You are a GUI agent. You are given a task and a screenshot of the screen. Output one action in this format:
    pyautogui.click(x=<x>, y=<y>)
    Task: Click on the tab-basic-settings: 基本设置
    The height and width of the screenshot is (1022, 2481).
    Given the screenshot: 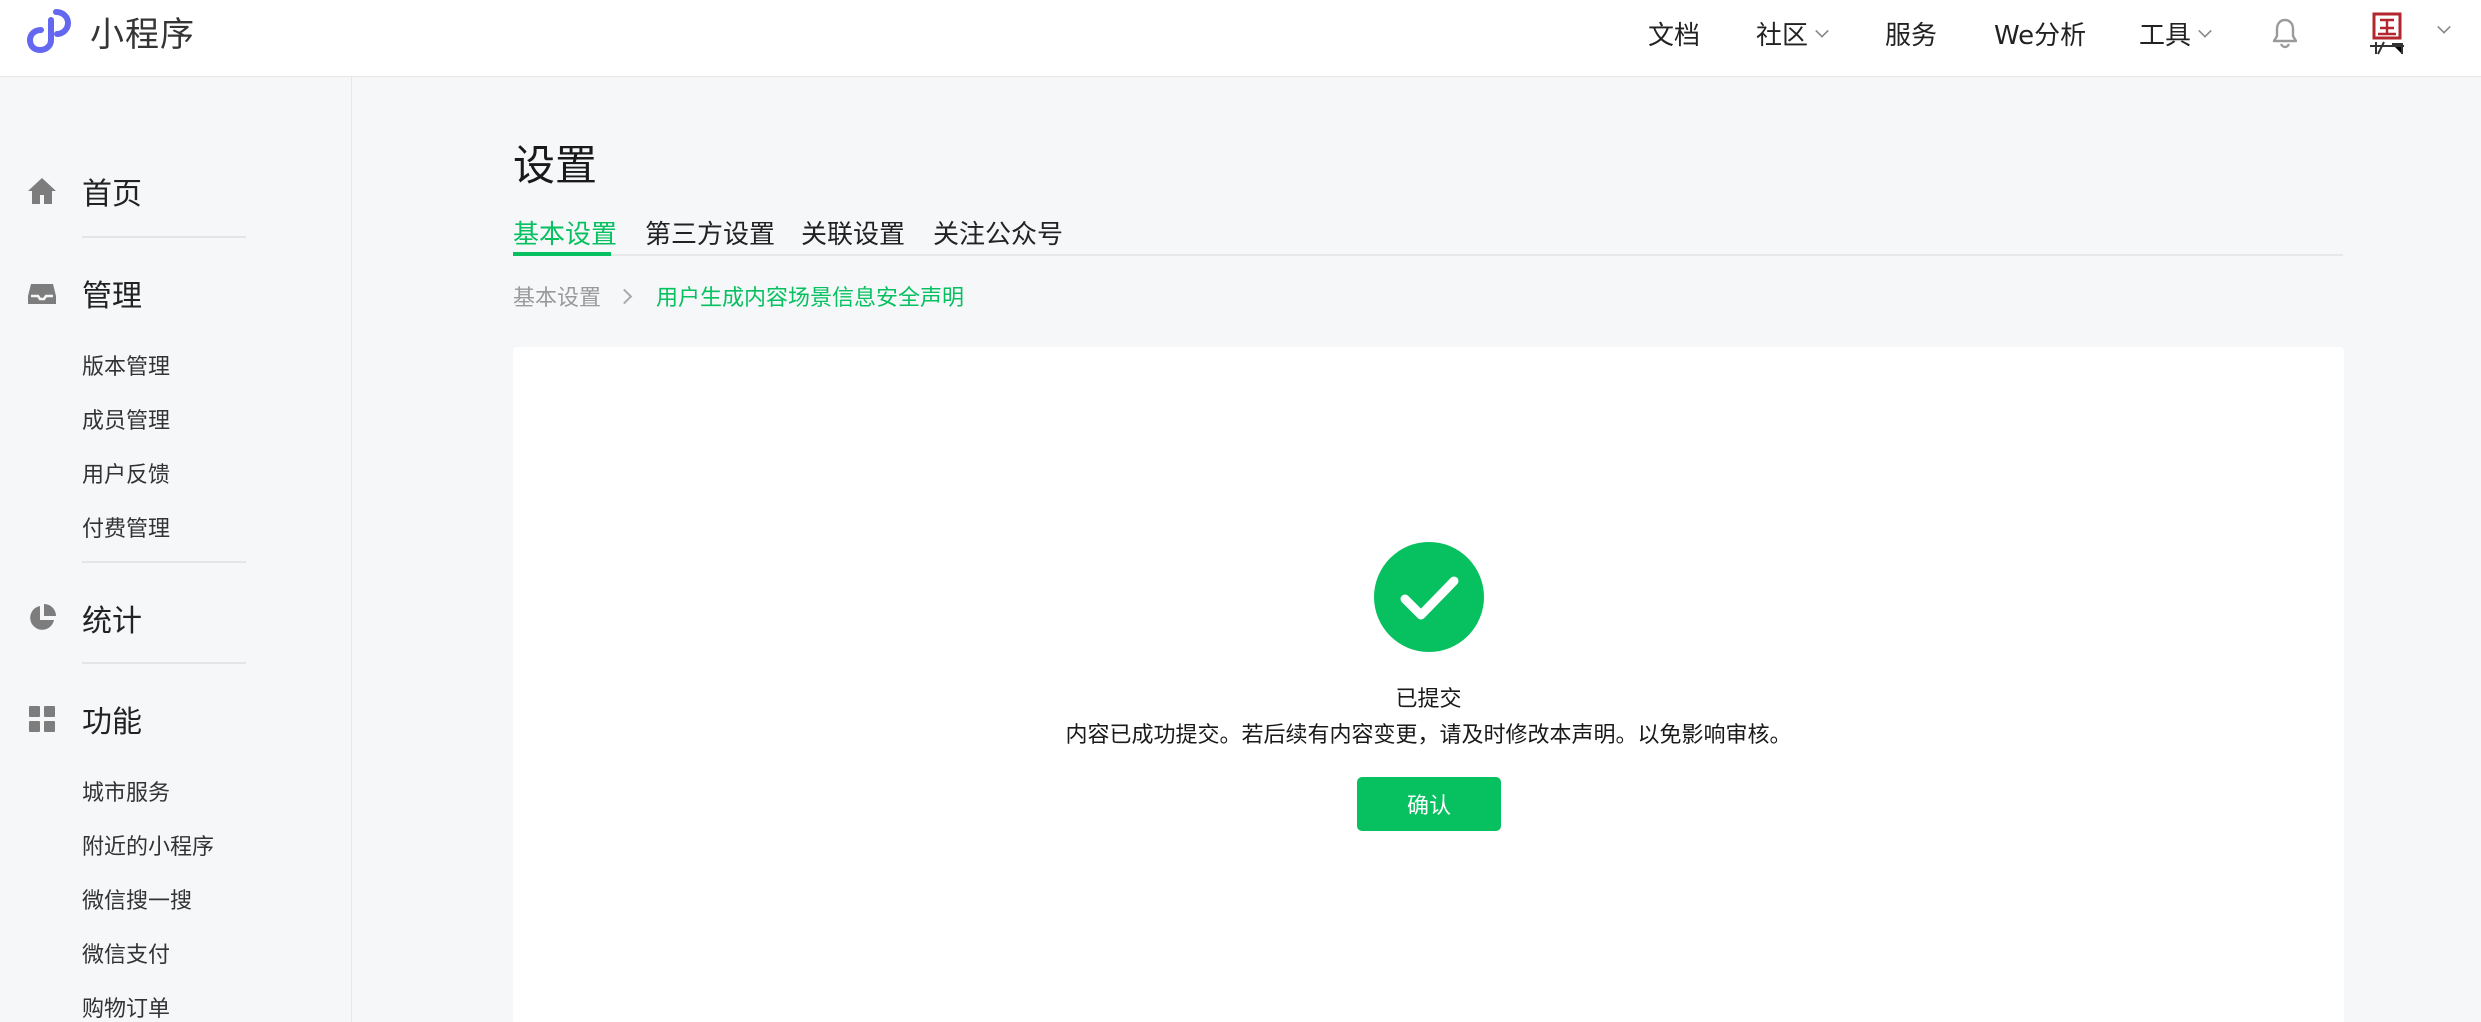 What is the action you would take?
    pyautogui.click(x=565, y=232)
    